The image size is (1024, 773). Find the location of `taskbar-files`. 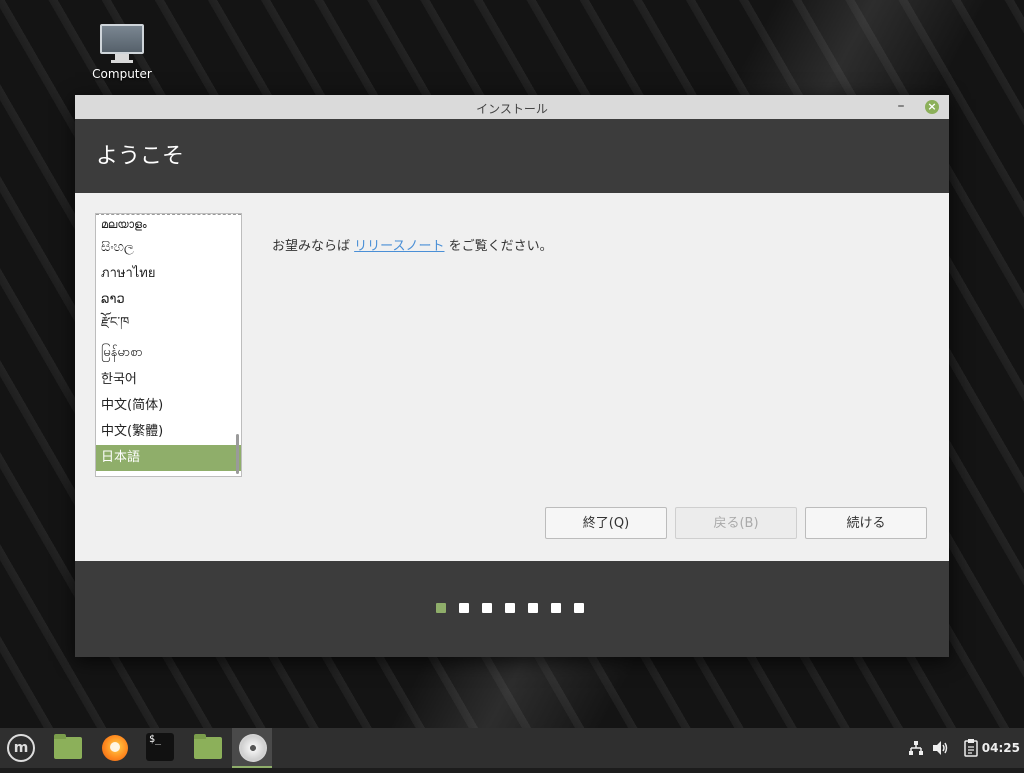

taskbar-files is located at coordinates (66, 748).